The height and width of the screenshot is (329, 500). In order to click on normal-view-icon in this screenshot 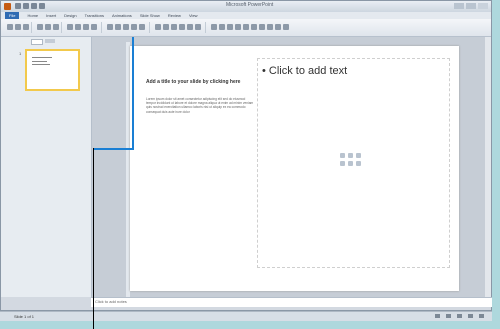, I will do `click(437, 316)`.